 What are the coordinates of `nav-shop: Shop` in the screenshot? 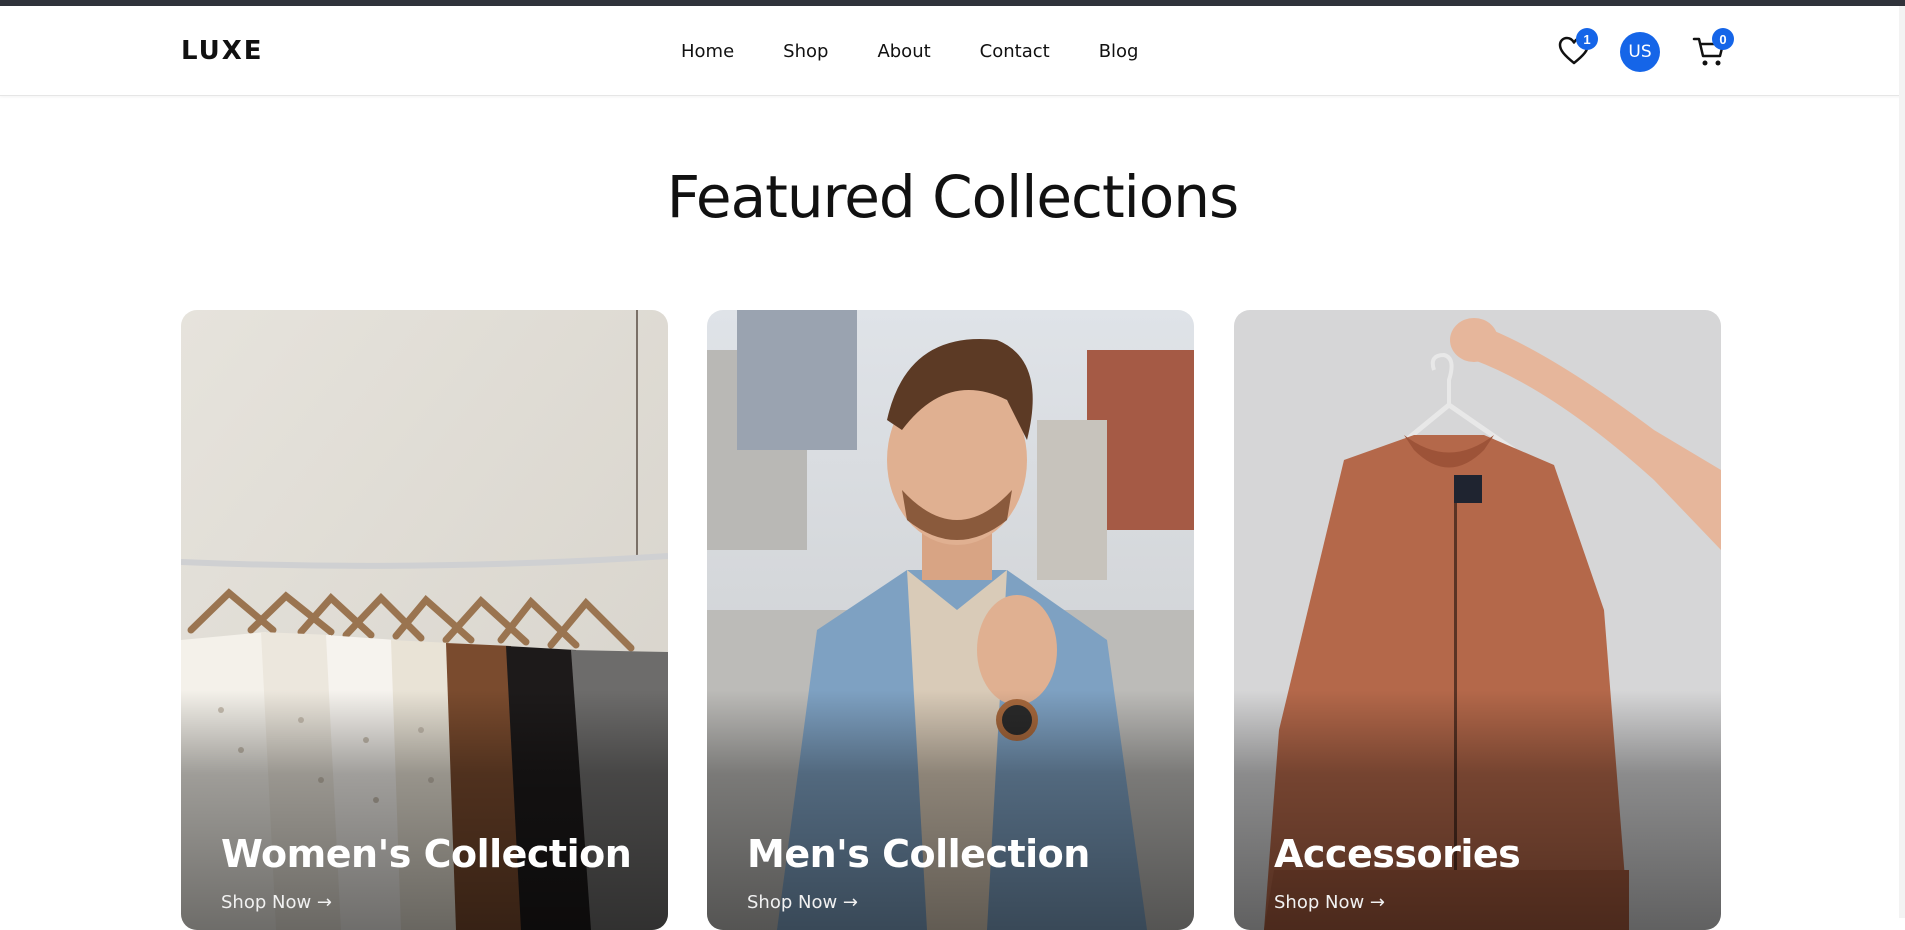 It's located at (805, 51).